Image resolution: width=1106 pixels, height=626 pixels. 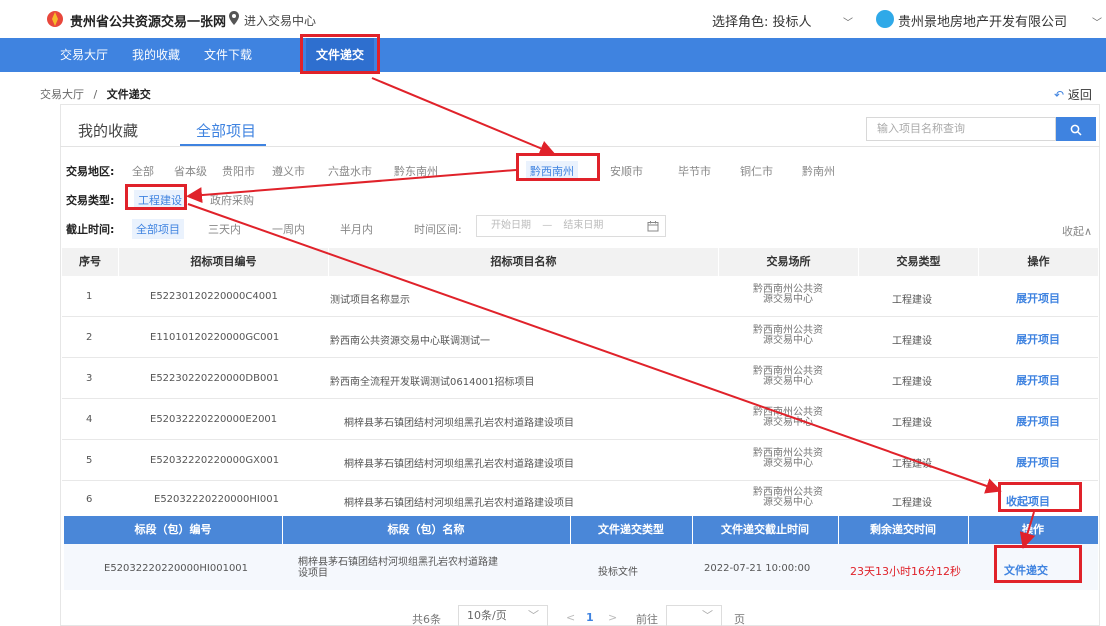 What do you see at coordinates (228, 55) in the screenshot?
I see `nav-item-file-download: 文件下载` at bounding box center [228, 55].